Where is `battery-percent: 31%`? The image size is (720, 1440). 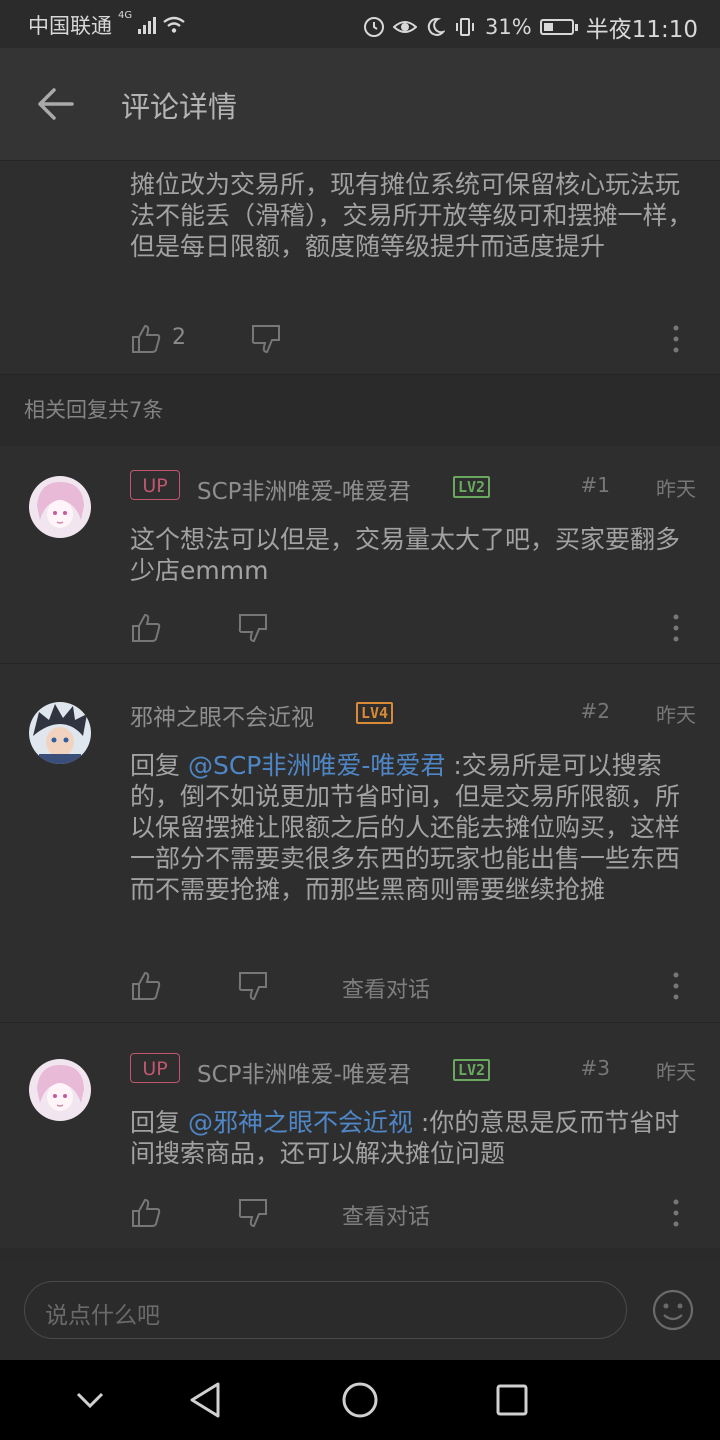 battery-percent: 31% is located at coordinates (508, 27).